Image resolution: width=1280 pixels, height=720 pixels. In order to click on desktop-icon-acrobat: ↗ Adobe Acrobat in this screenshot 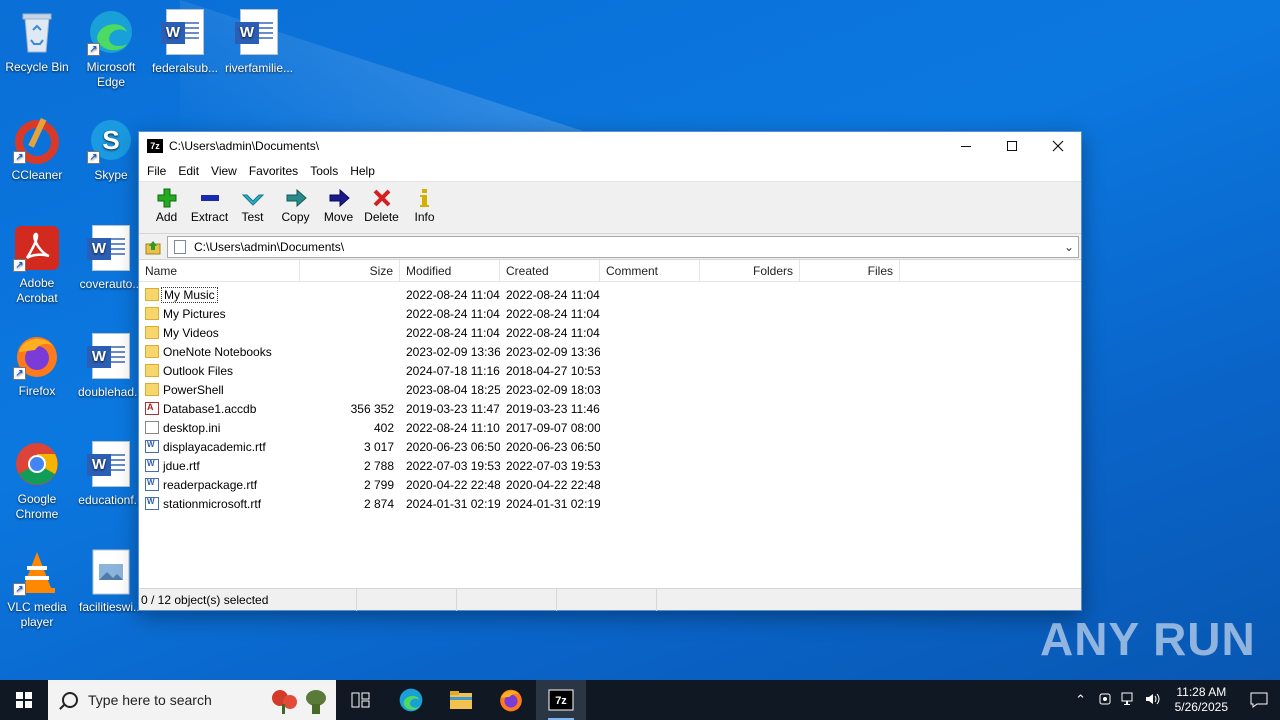, I will do `click(37, 265)`.